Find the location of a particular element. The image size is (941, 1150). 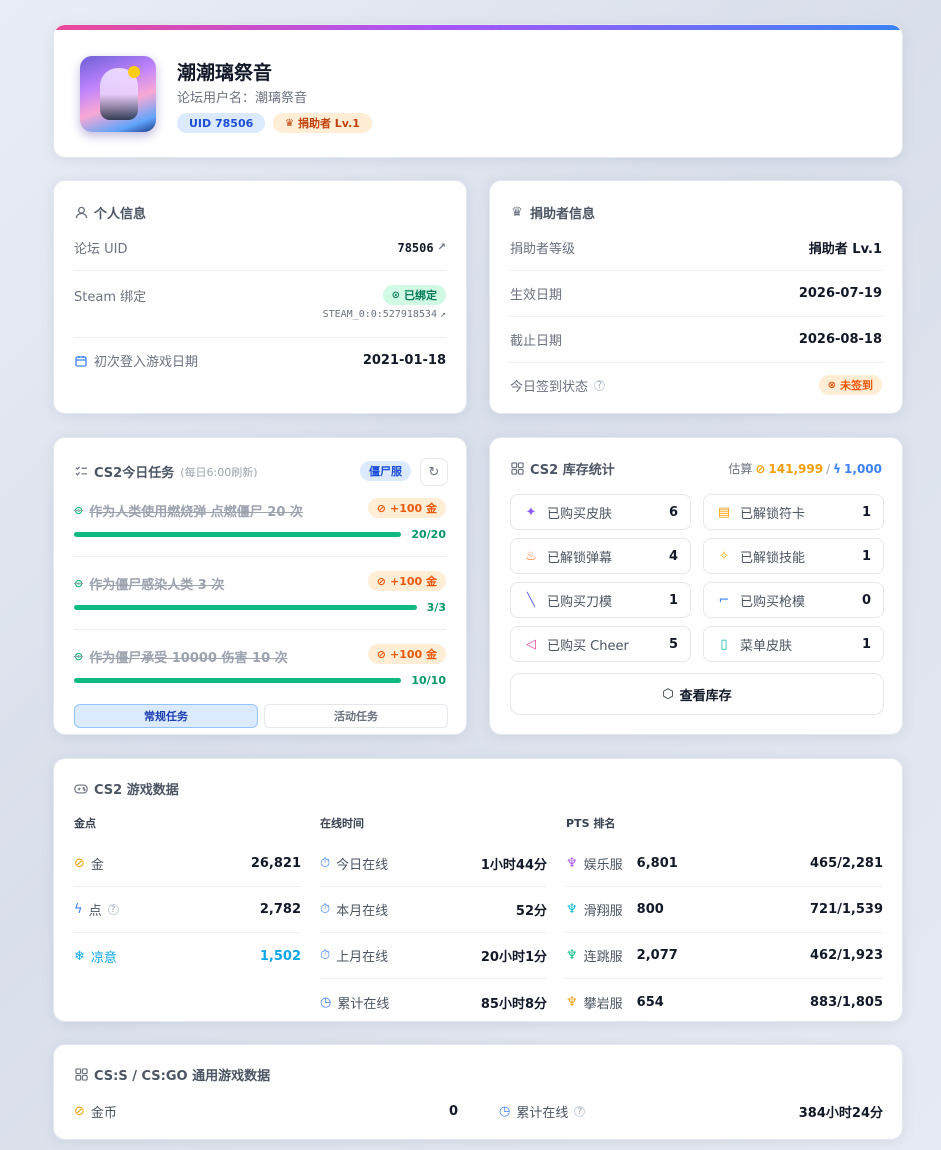

uid-link: 78506 ↗ is located at coordinates (421, 248).